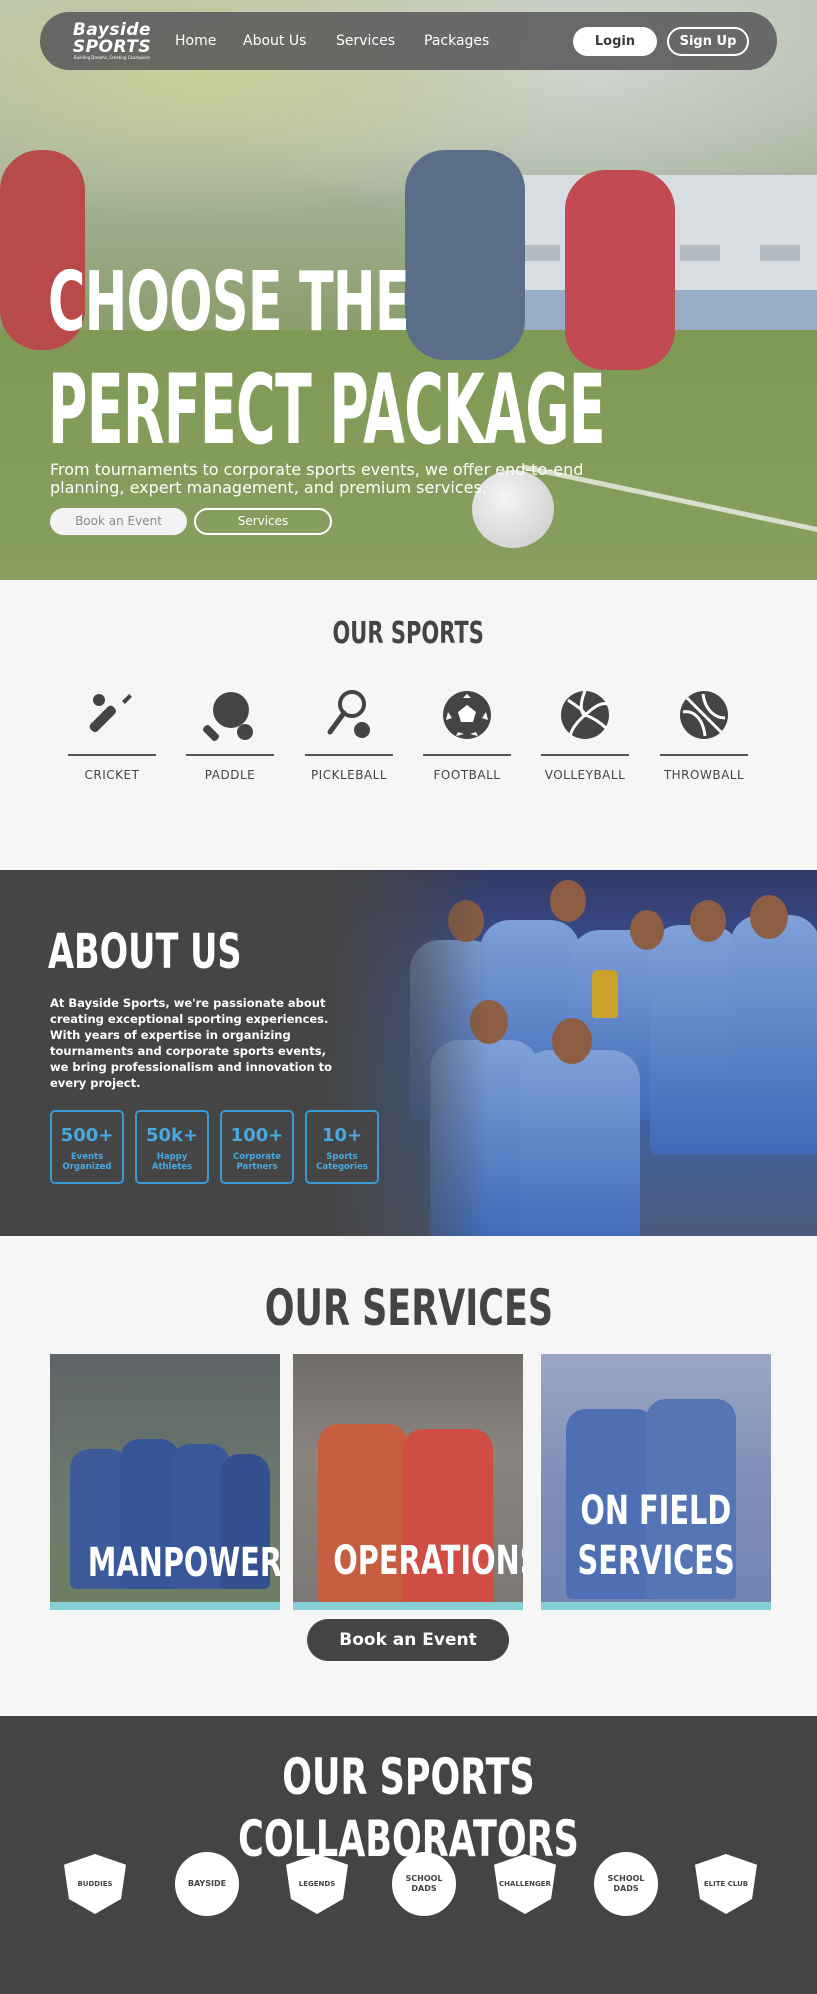 Image resolution: width=817 pixels, height=1994 pixels. What do you see at coordinates (408, 633) in the screenshot?
I see `sports-section-title: OUR SPORTS` at bounding box center [408, 633].